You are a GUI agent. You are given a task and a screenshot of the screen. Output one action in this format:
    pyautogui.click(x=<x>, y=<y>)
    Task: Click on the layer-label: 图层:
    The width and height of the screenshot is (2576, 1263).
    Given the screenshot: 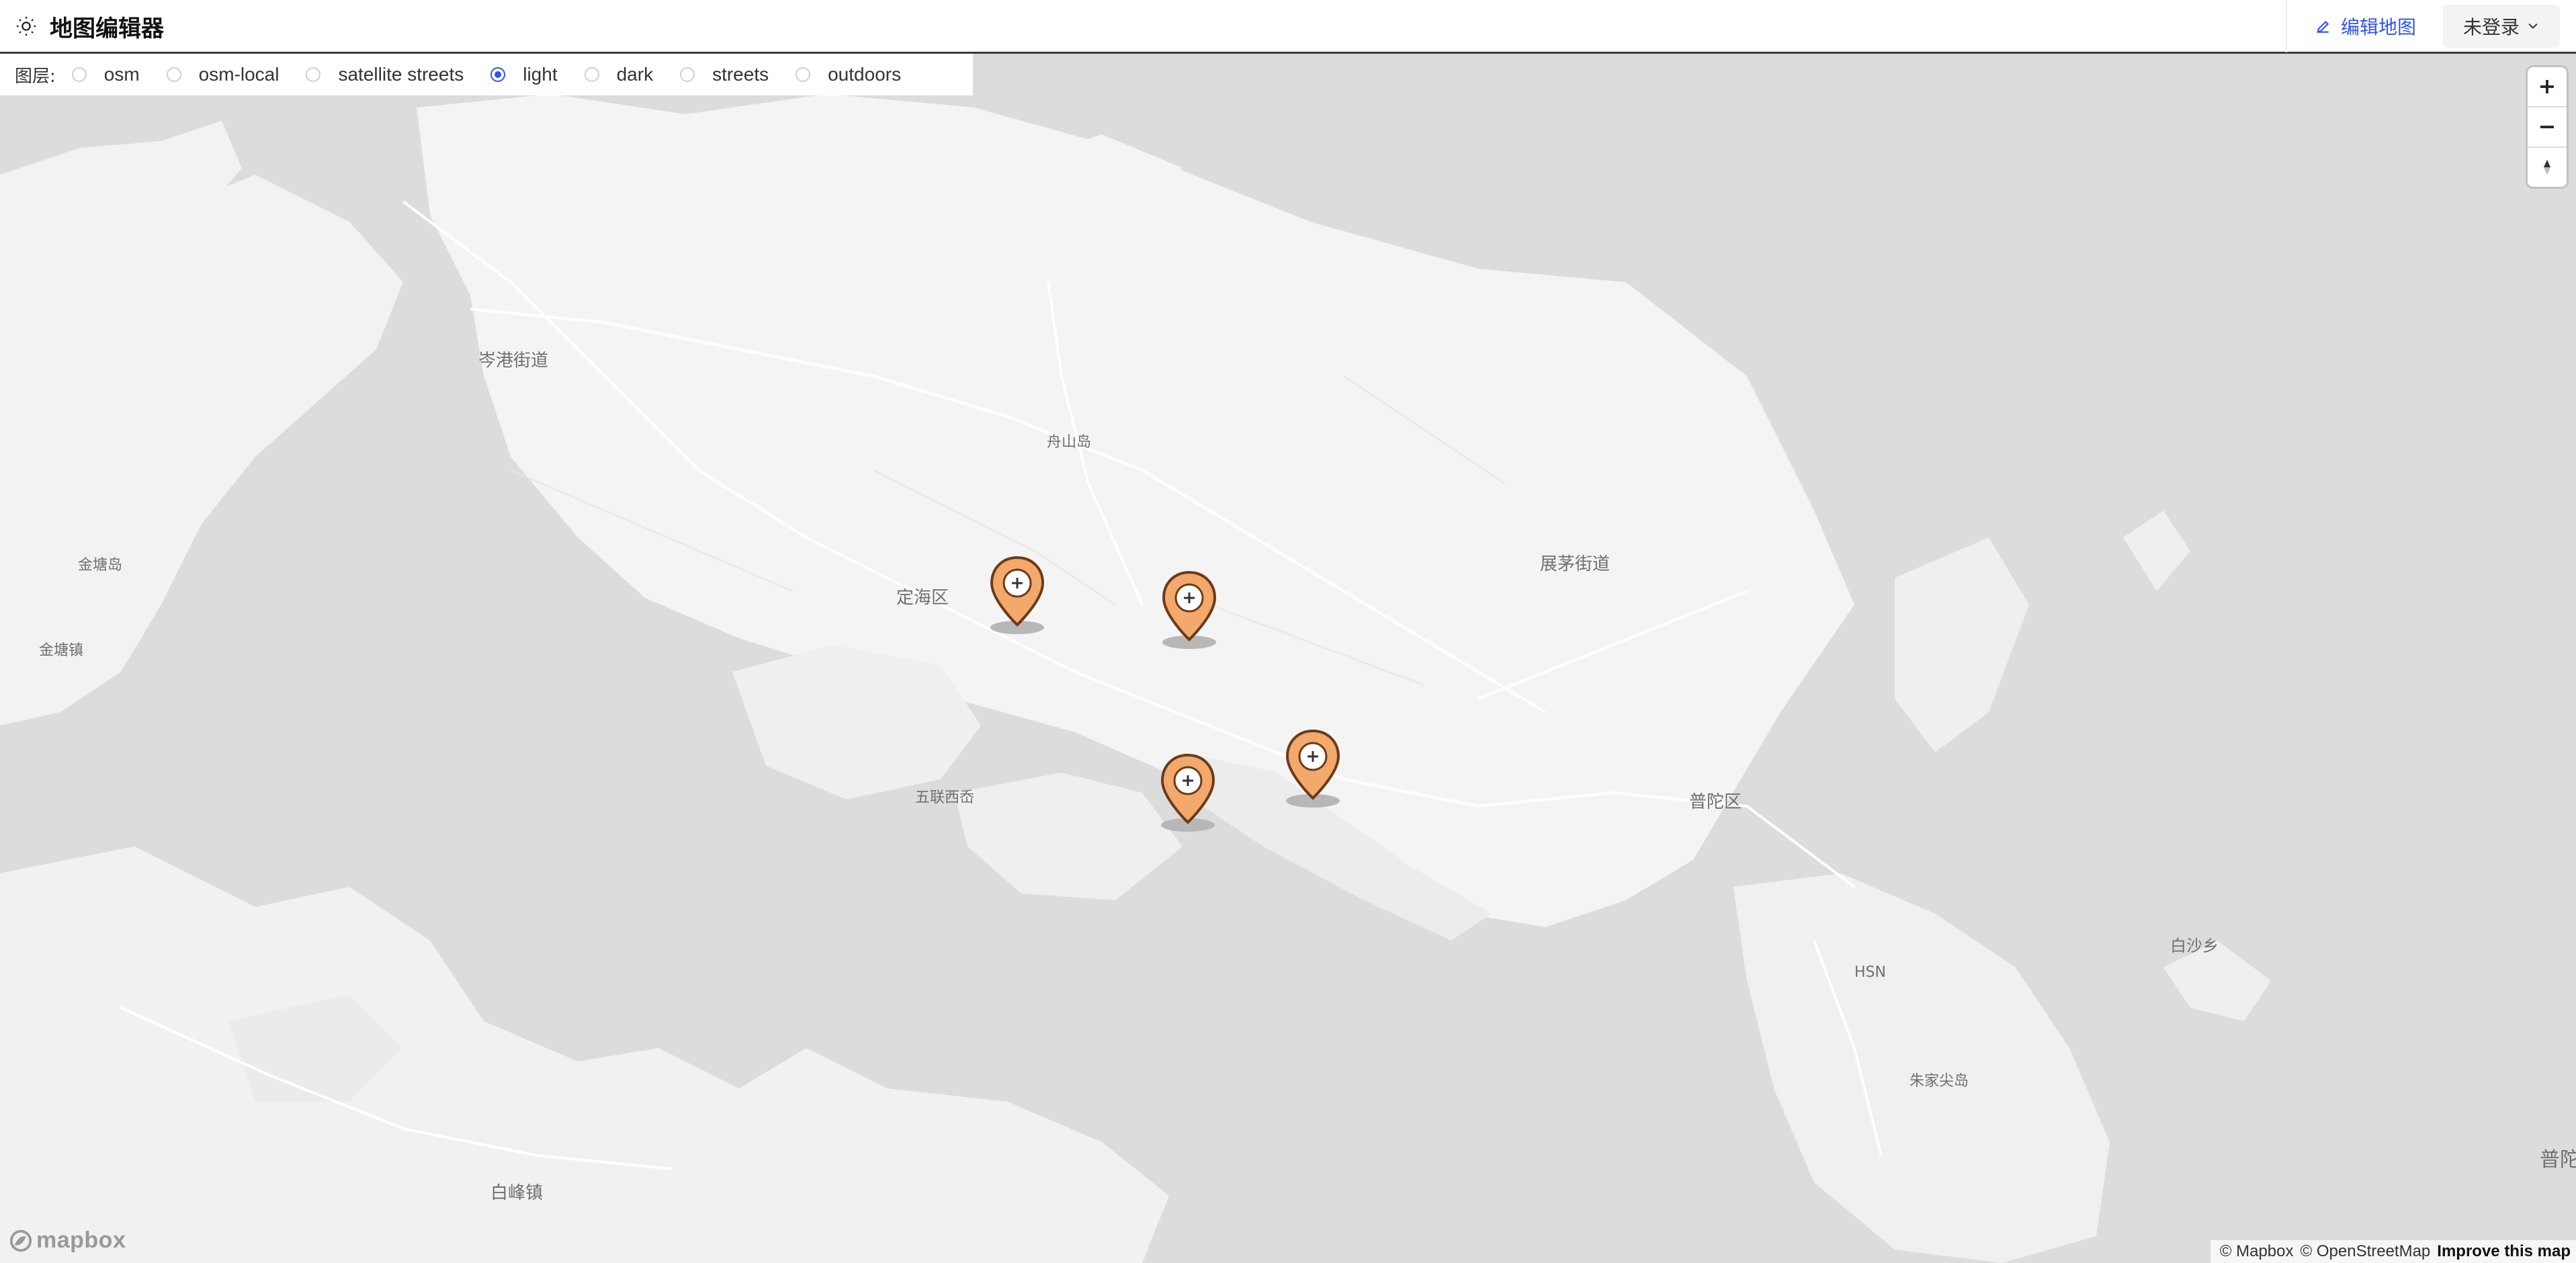 What is the action you would take?
    pyautogui.click(x=35, y=76)
    